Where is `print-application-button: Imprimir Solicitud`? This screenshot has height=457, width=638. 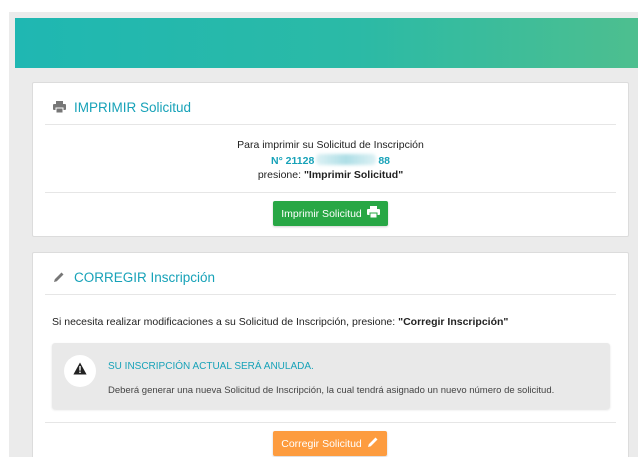
print-application-button: Imprimir Solicitud is located at coordinates (330, 213).